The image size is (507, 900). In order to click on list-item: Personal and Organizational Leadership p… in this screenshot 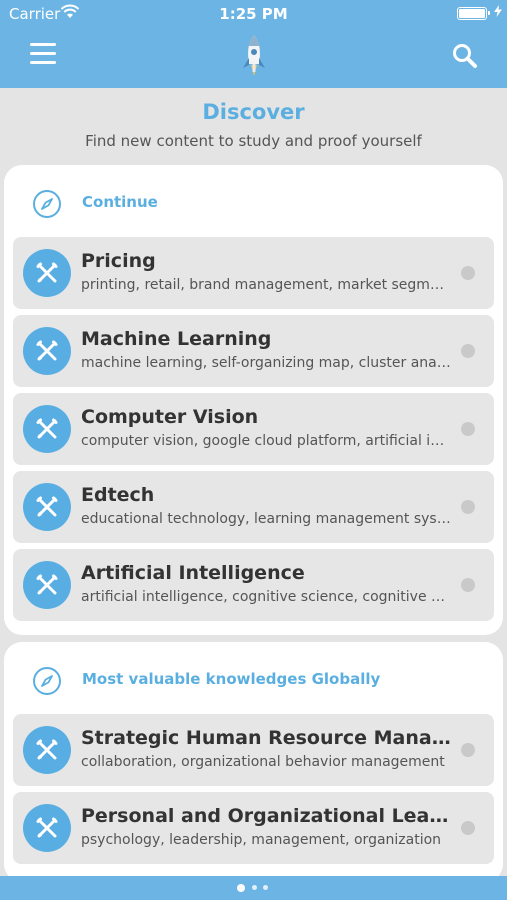, I will do `click(253, 828)`.